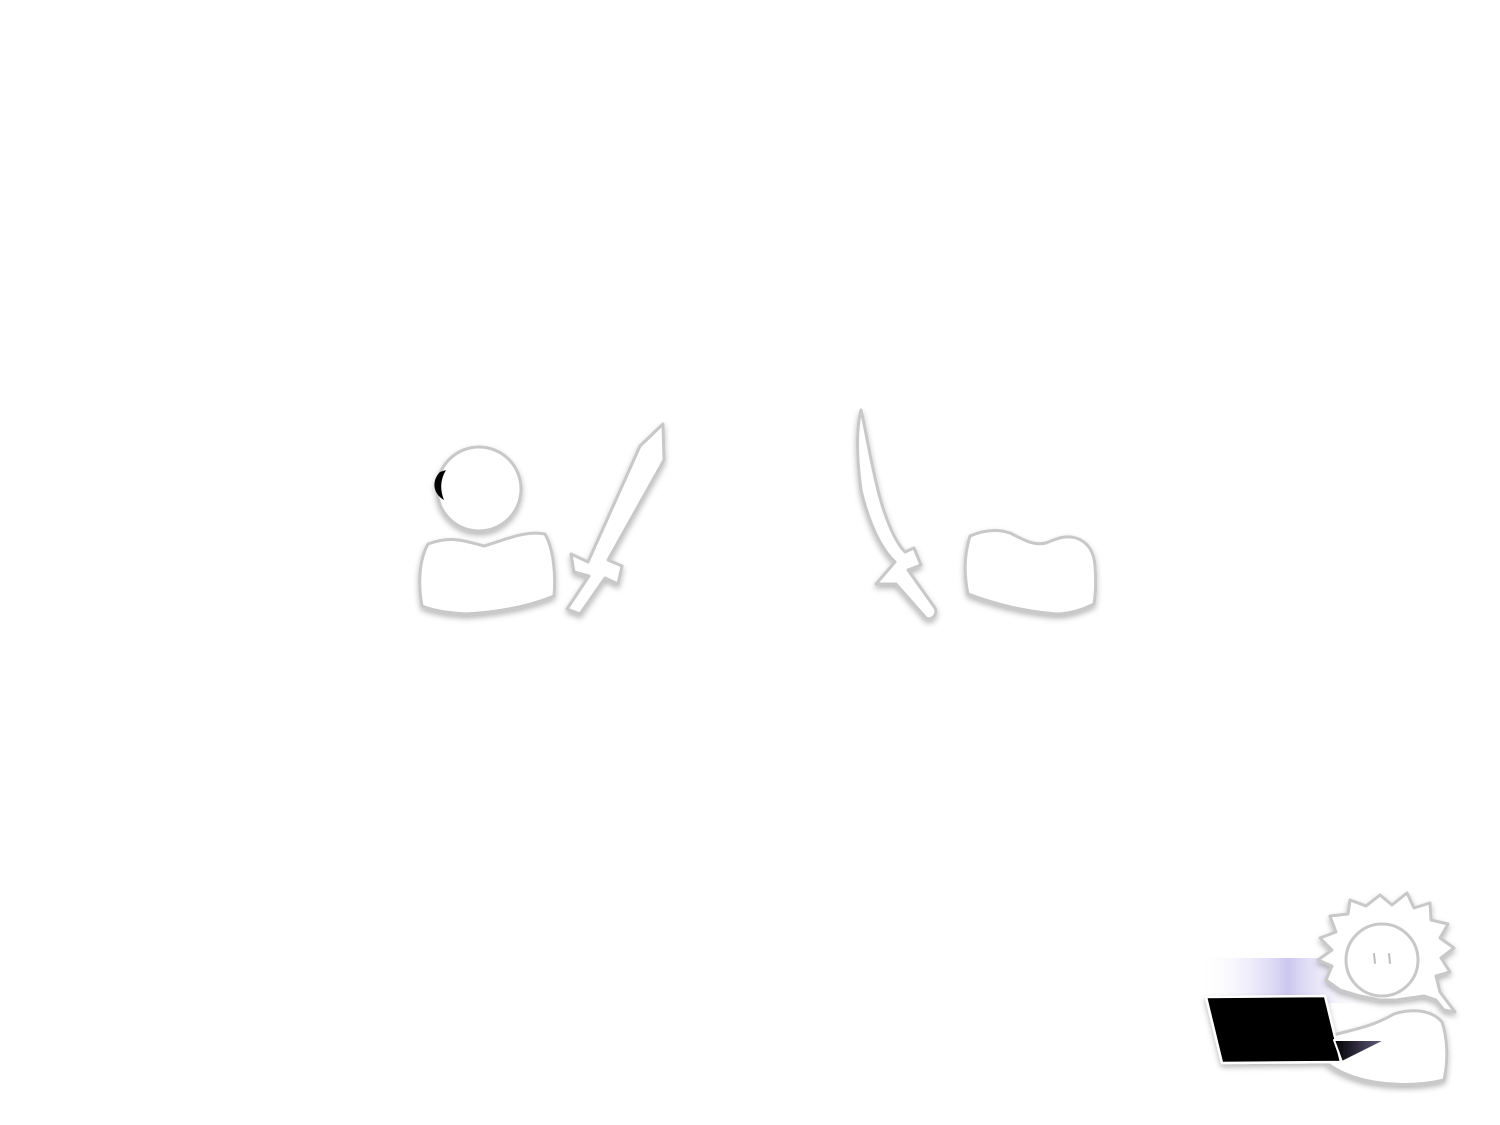  What do you see at coordinates (1382, 960) in the screenshot?
I see `narrator-face-icon` at bounding box center [1382, 960].